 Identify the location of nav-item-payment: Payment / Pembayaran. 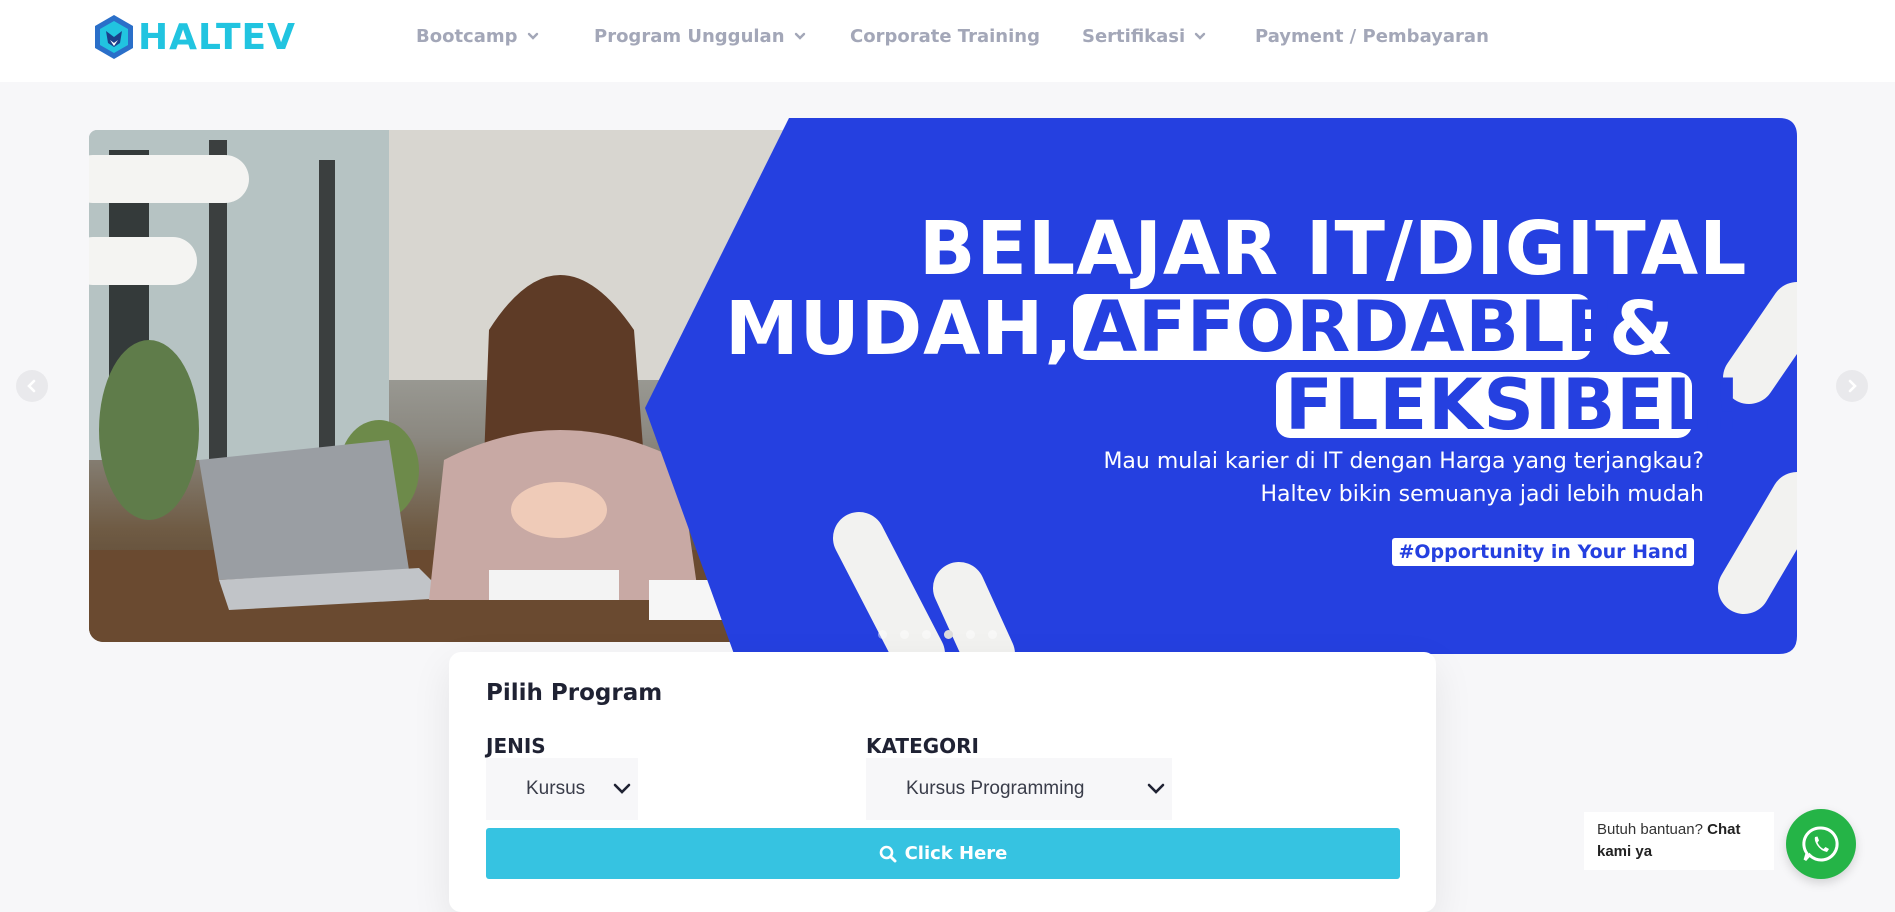
(1372, 36).